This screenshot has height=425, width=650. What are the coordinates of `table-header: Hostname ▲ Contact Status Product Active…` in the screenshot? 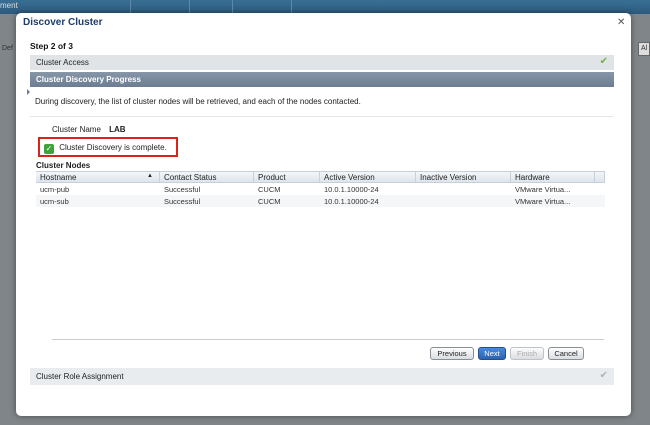 It's located at (320, 177).